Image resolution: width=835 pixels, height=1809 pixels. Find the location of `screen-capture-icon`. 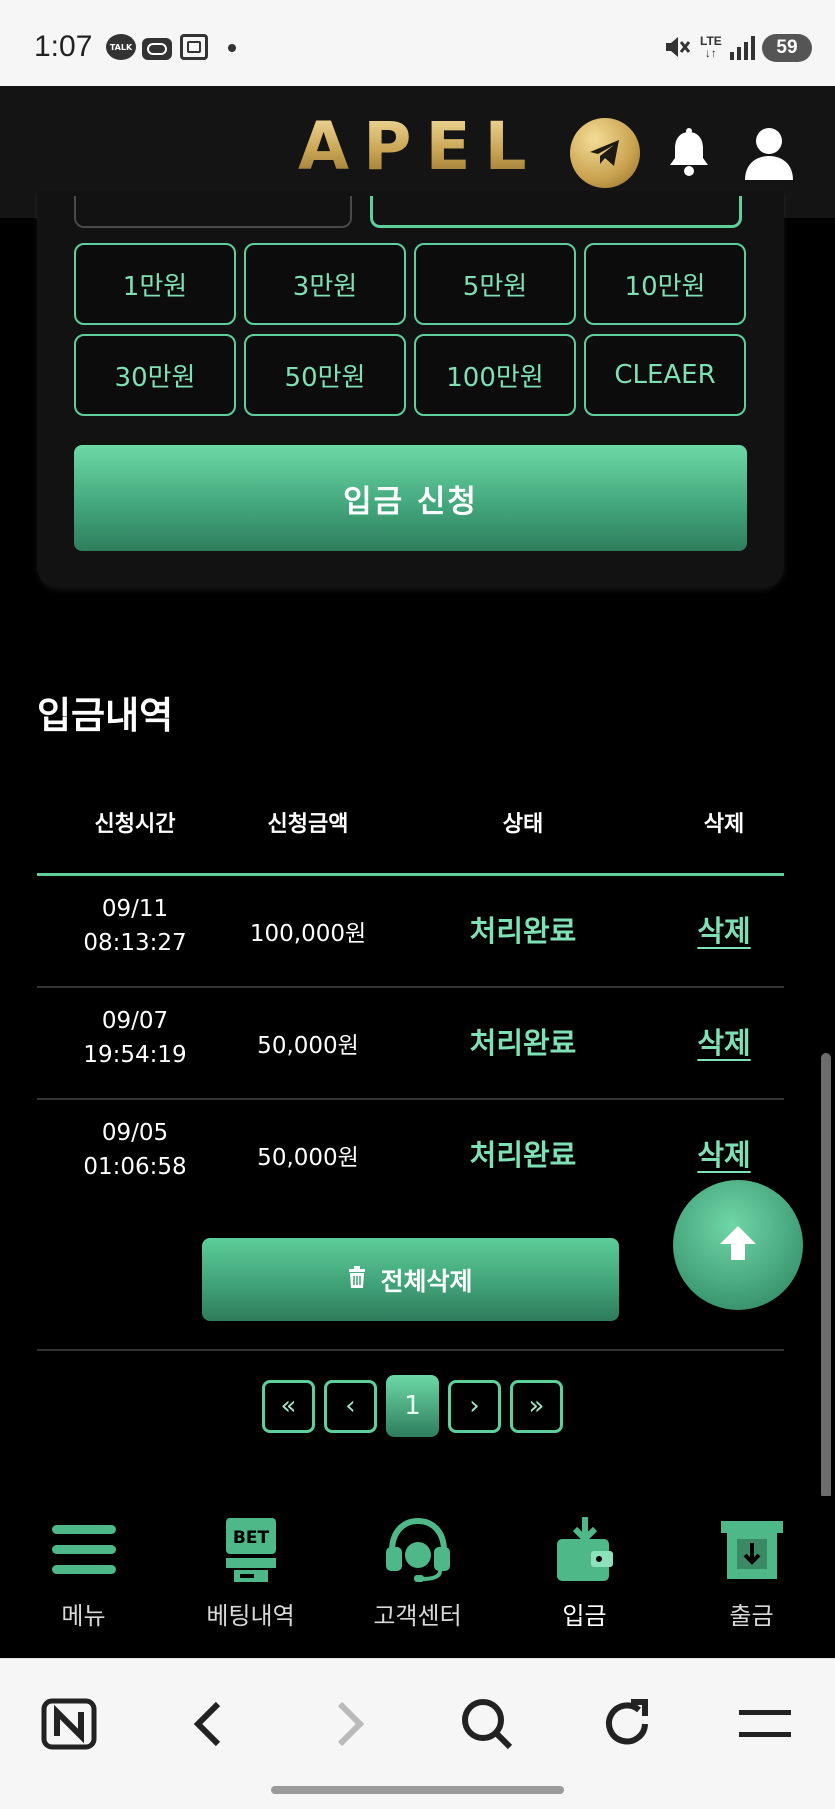

screen-capture-icon is located at coordinates (194, 47).